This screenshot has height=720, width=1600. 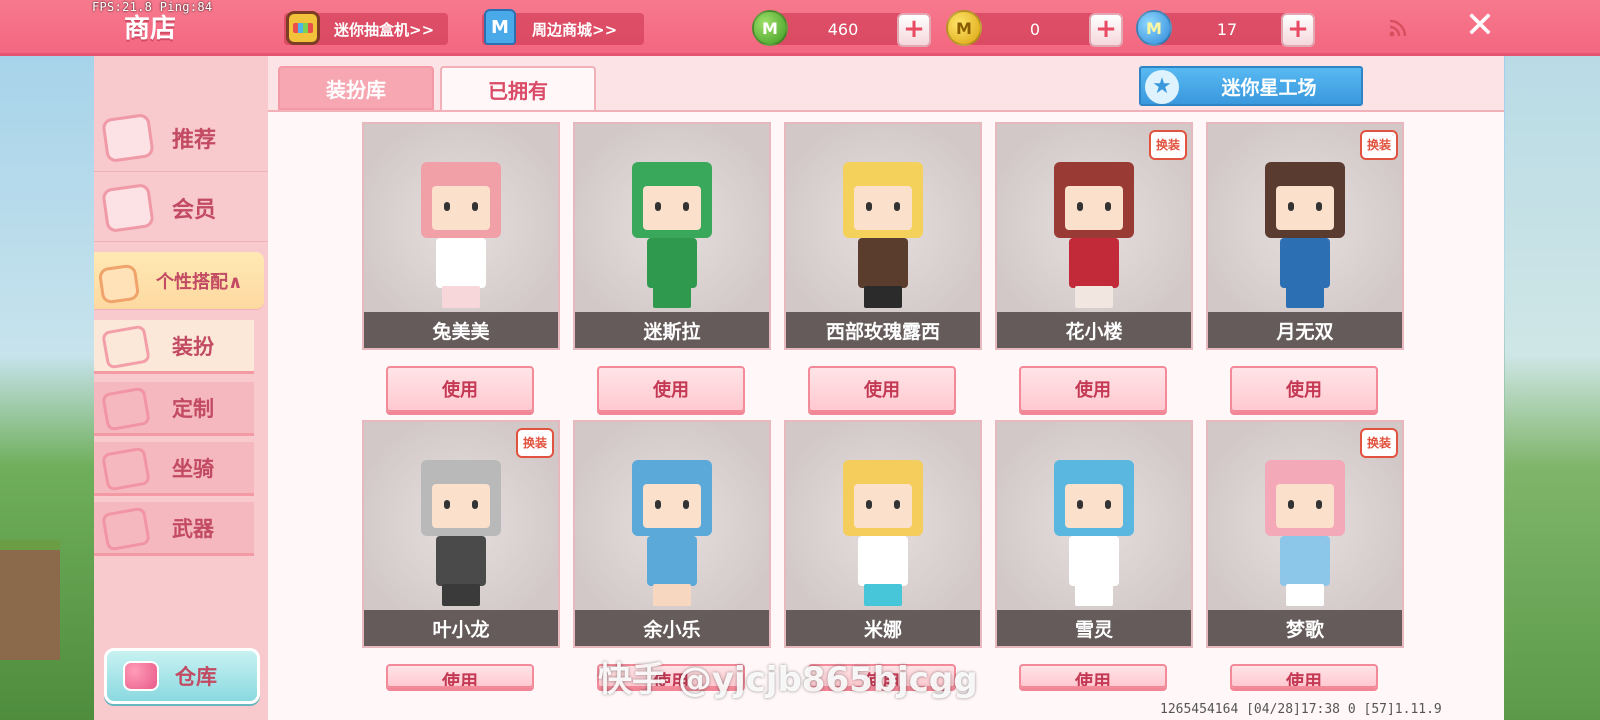 What do you see at coordinates (174, 347) in the screenshot?
I see `sidebar-subitem-outfit: 装扮` at bounding box center [174, 347].